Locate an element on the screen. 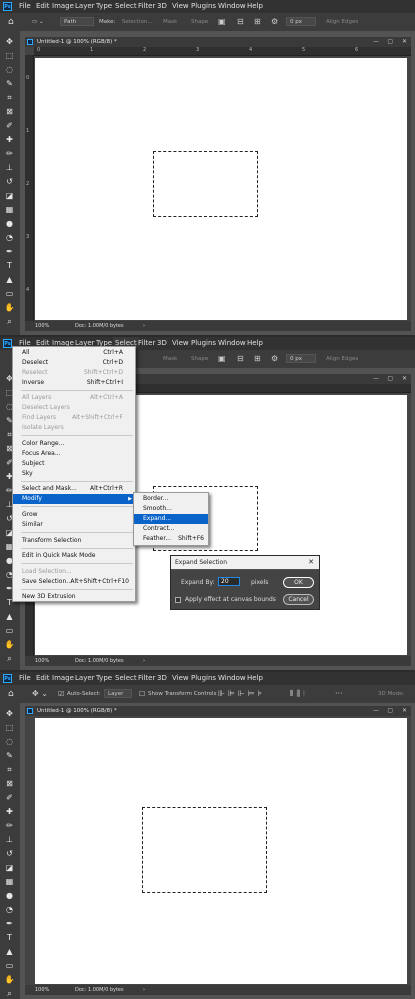  more-options-icon: ··· is located at coordinates (339, 694).